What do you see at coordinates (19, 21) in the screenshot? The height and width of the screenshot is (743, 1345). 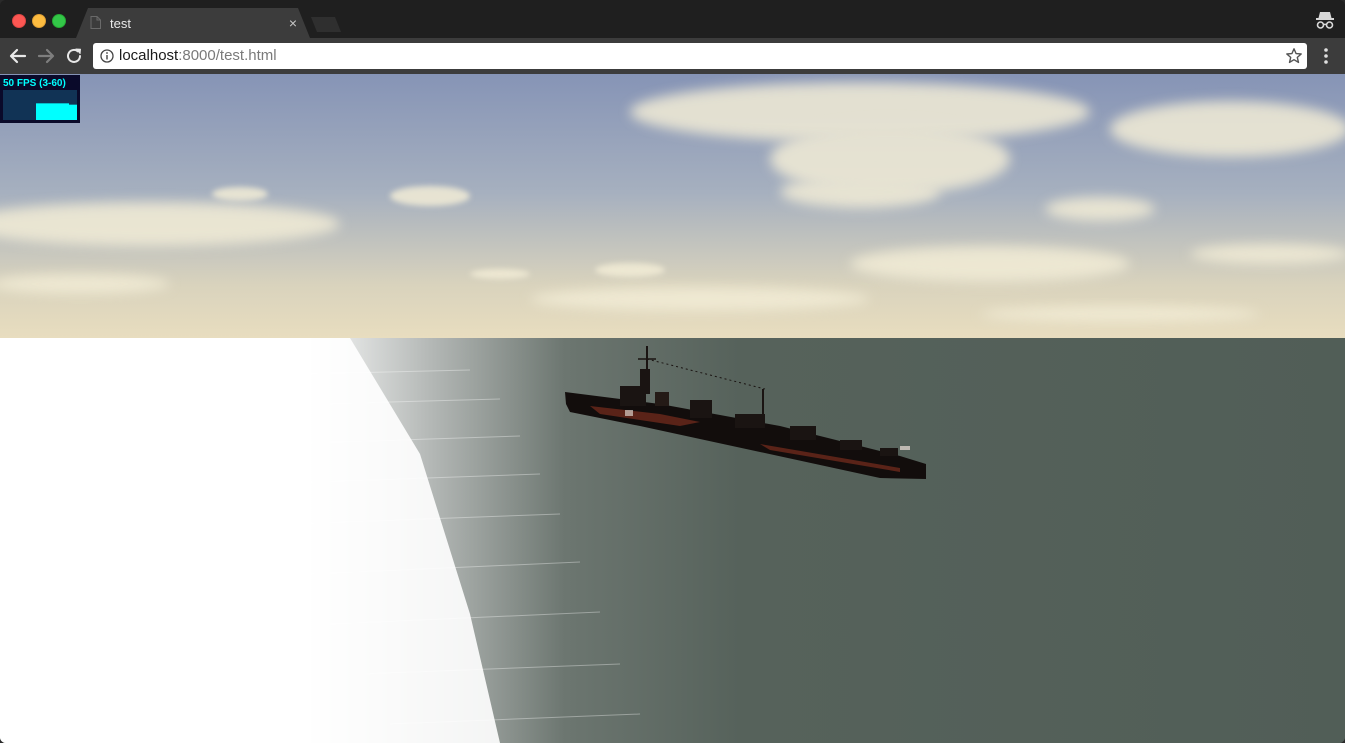 I see `window-close-button` at bounding box center [19, 21].